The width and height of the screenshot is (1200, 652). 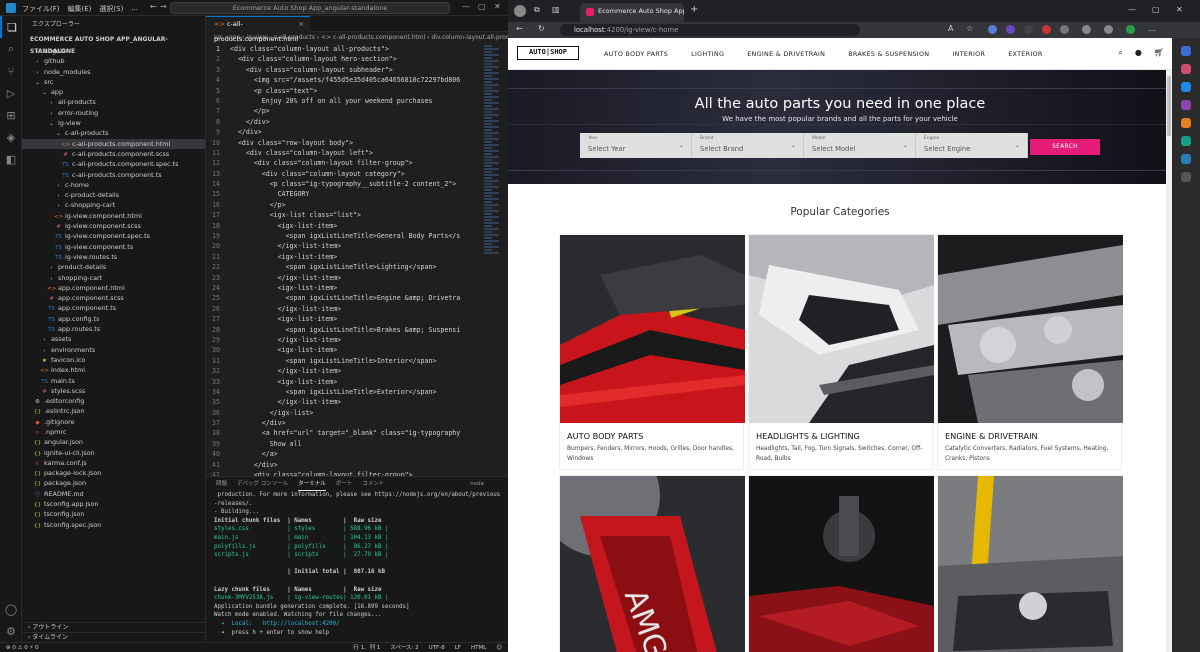 What do you see at coordinates (113, 422) in the screenshot?
I see `tree-item: ◆ .gitignore` at bounding box center [113, 422].